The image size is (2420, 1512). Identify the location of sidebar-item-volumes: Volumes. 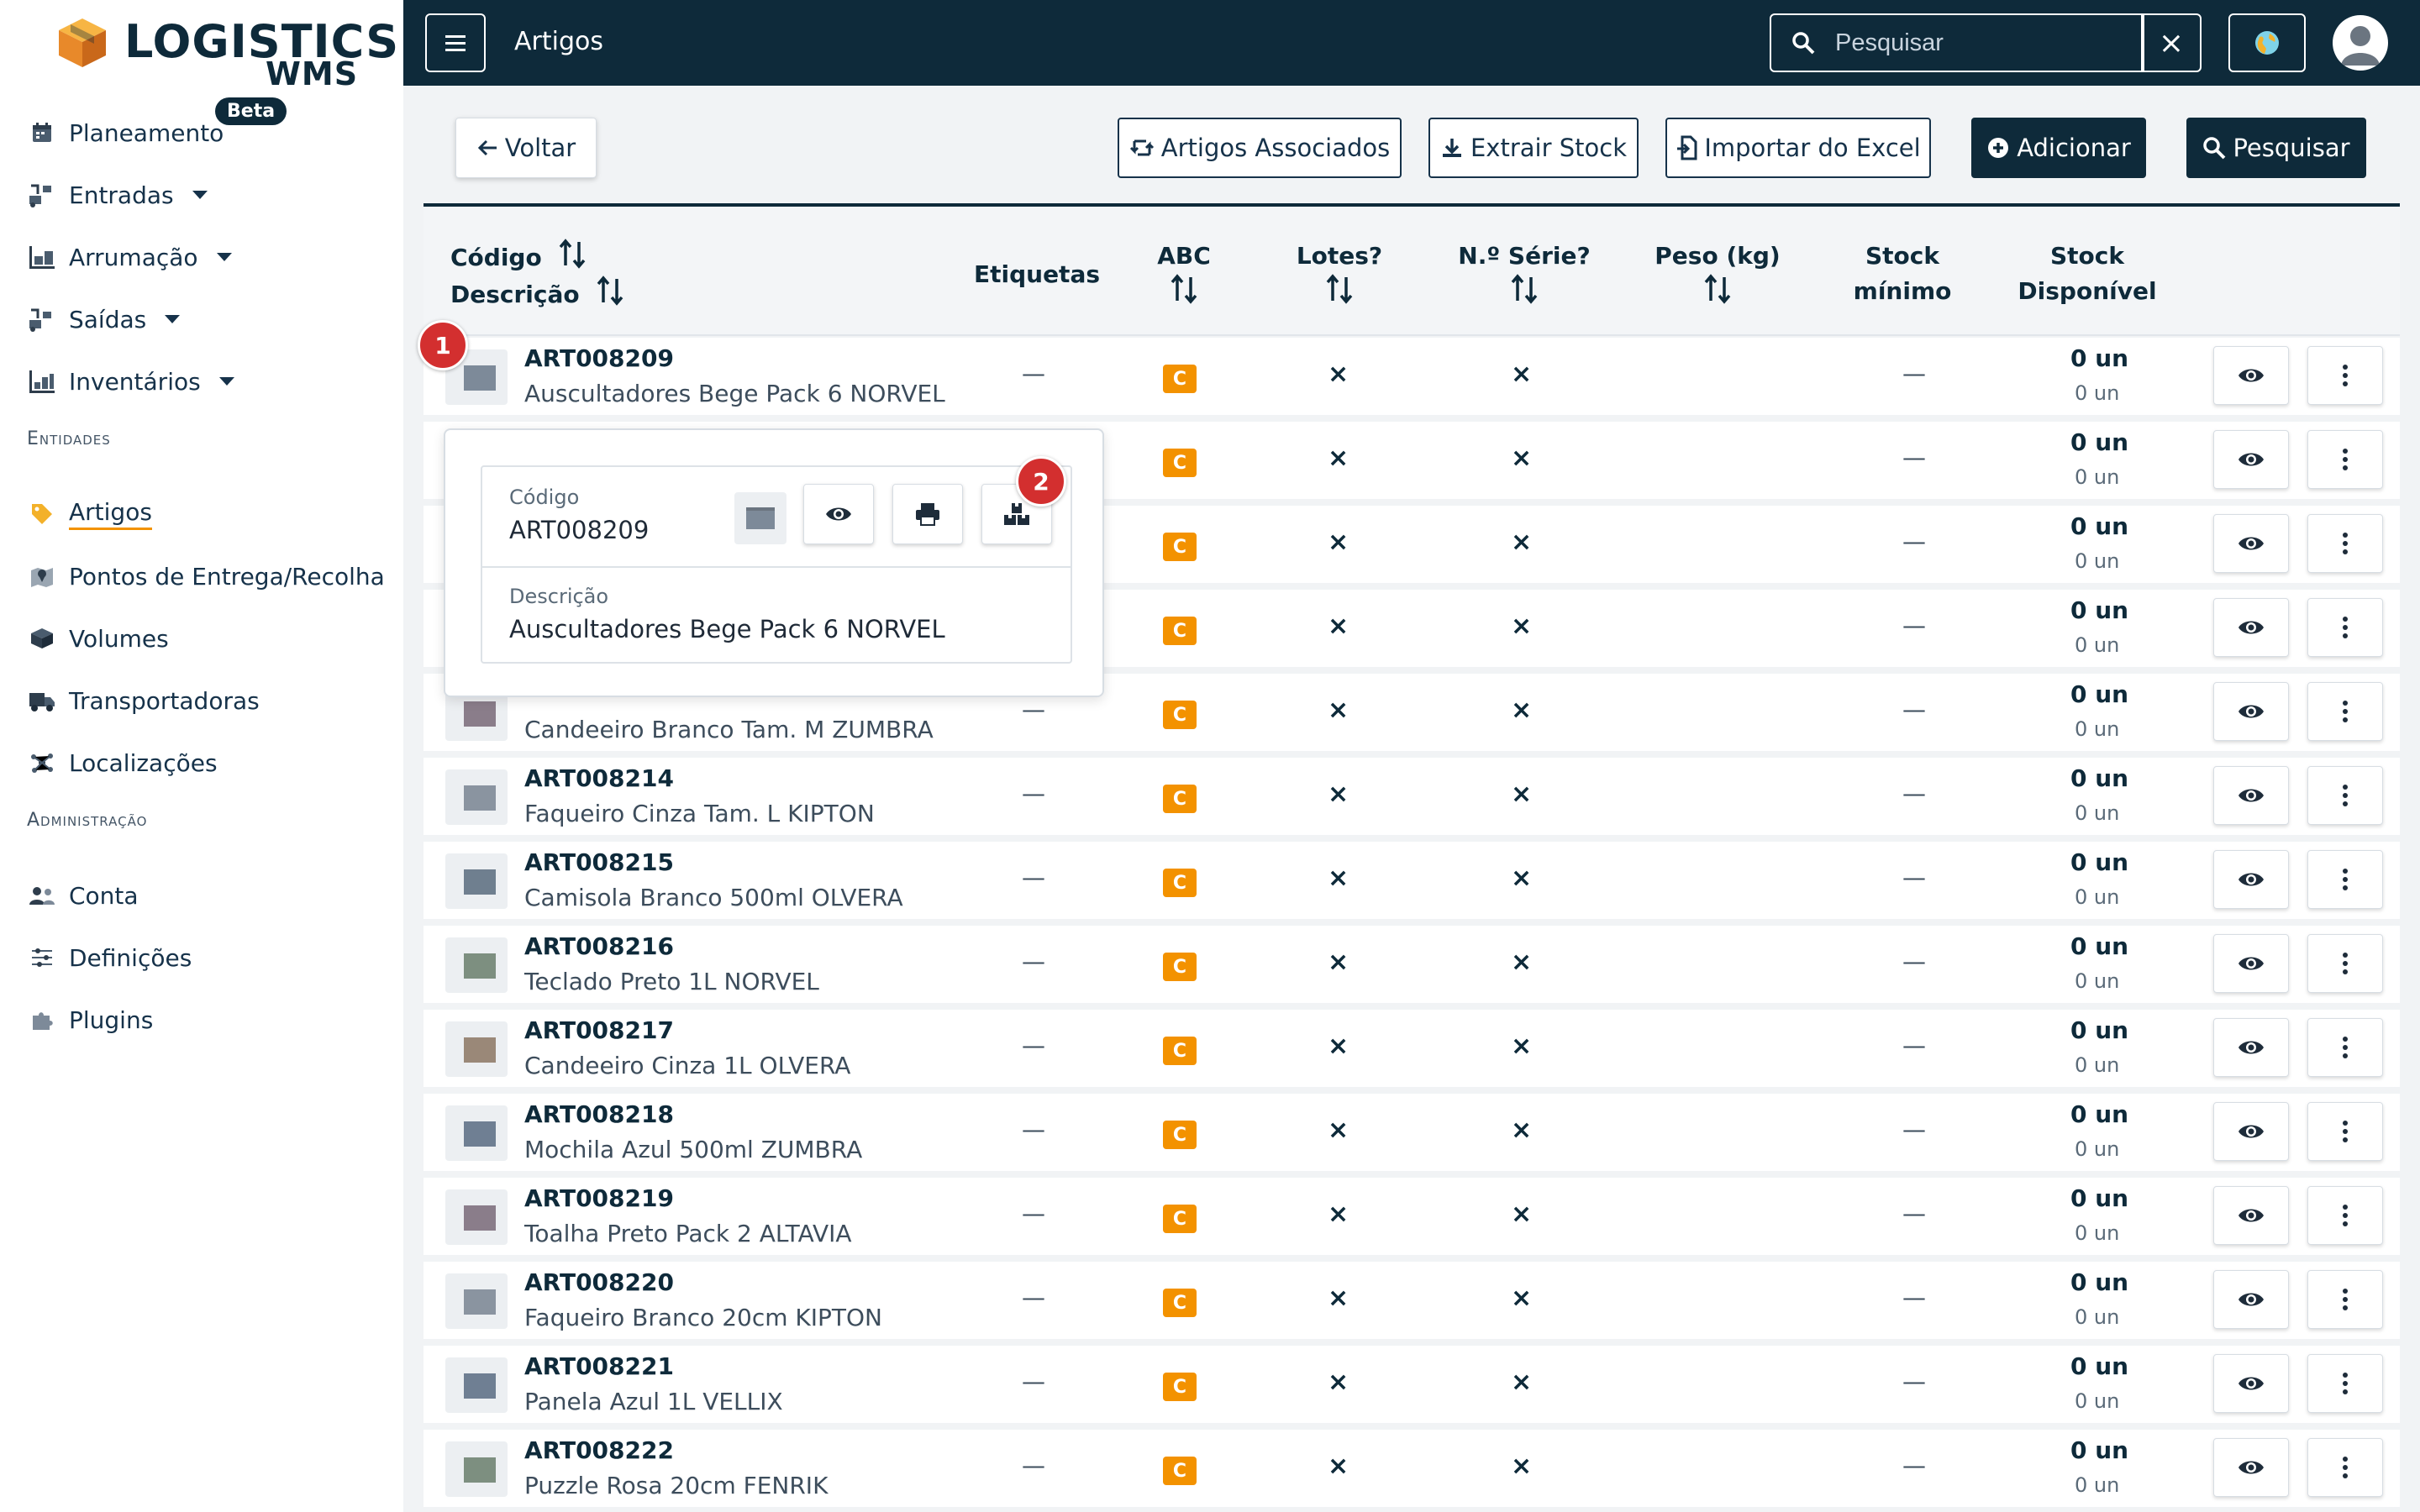
(98, 638).